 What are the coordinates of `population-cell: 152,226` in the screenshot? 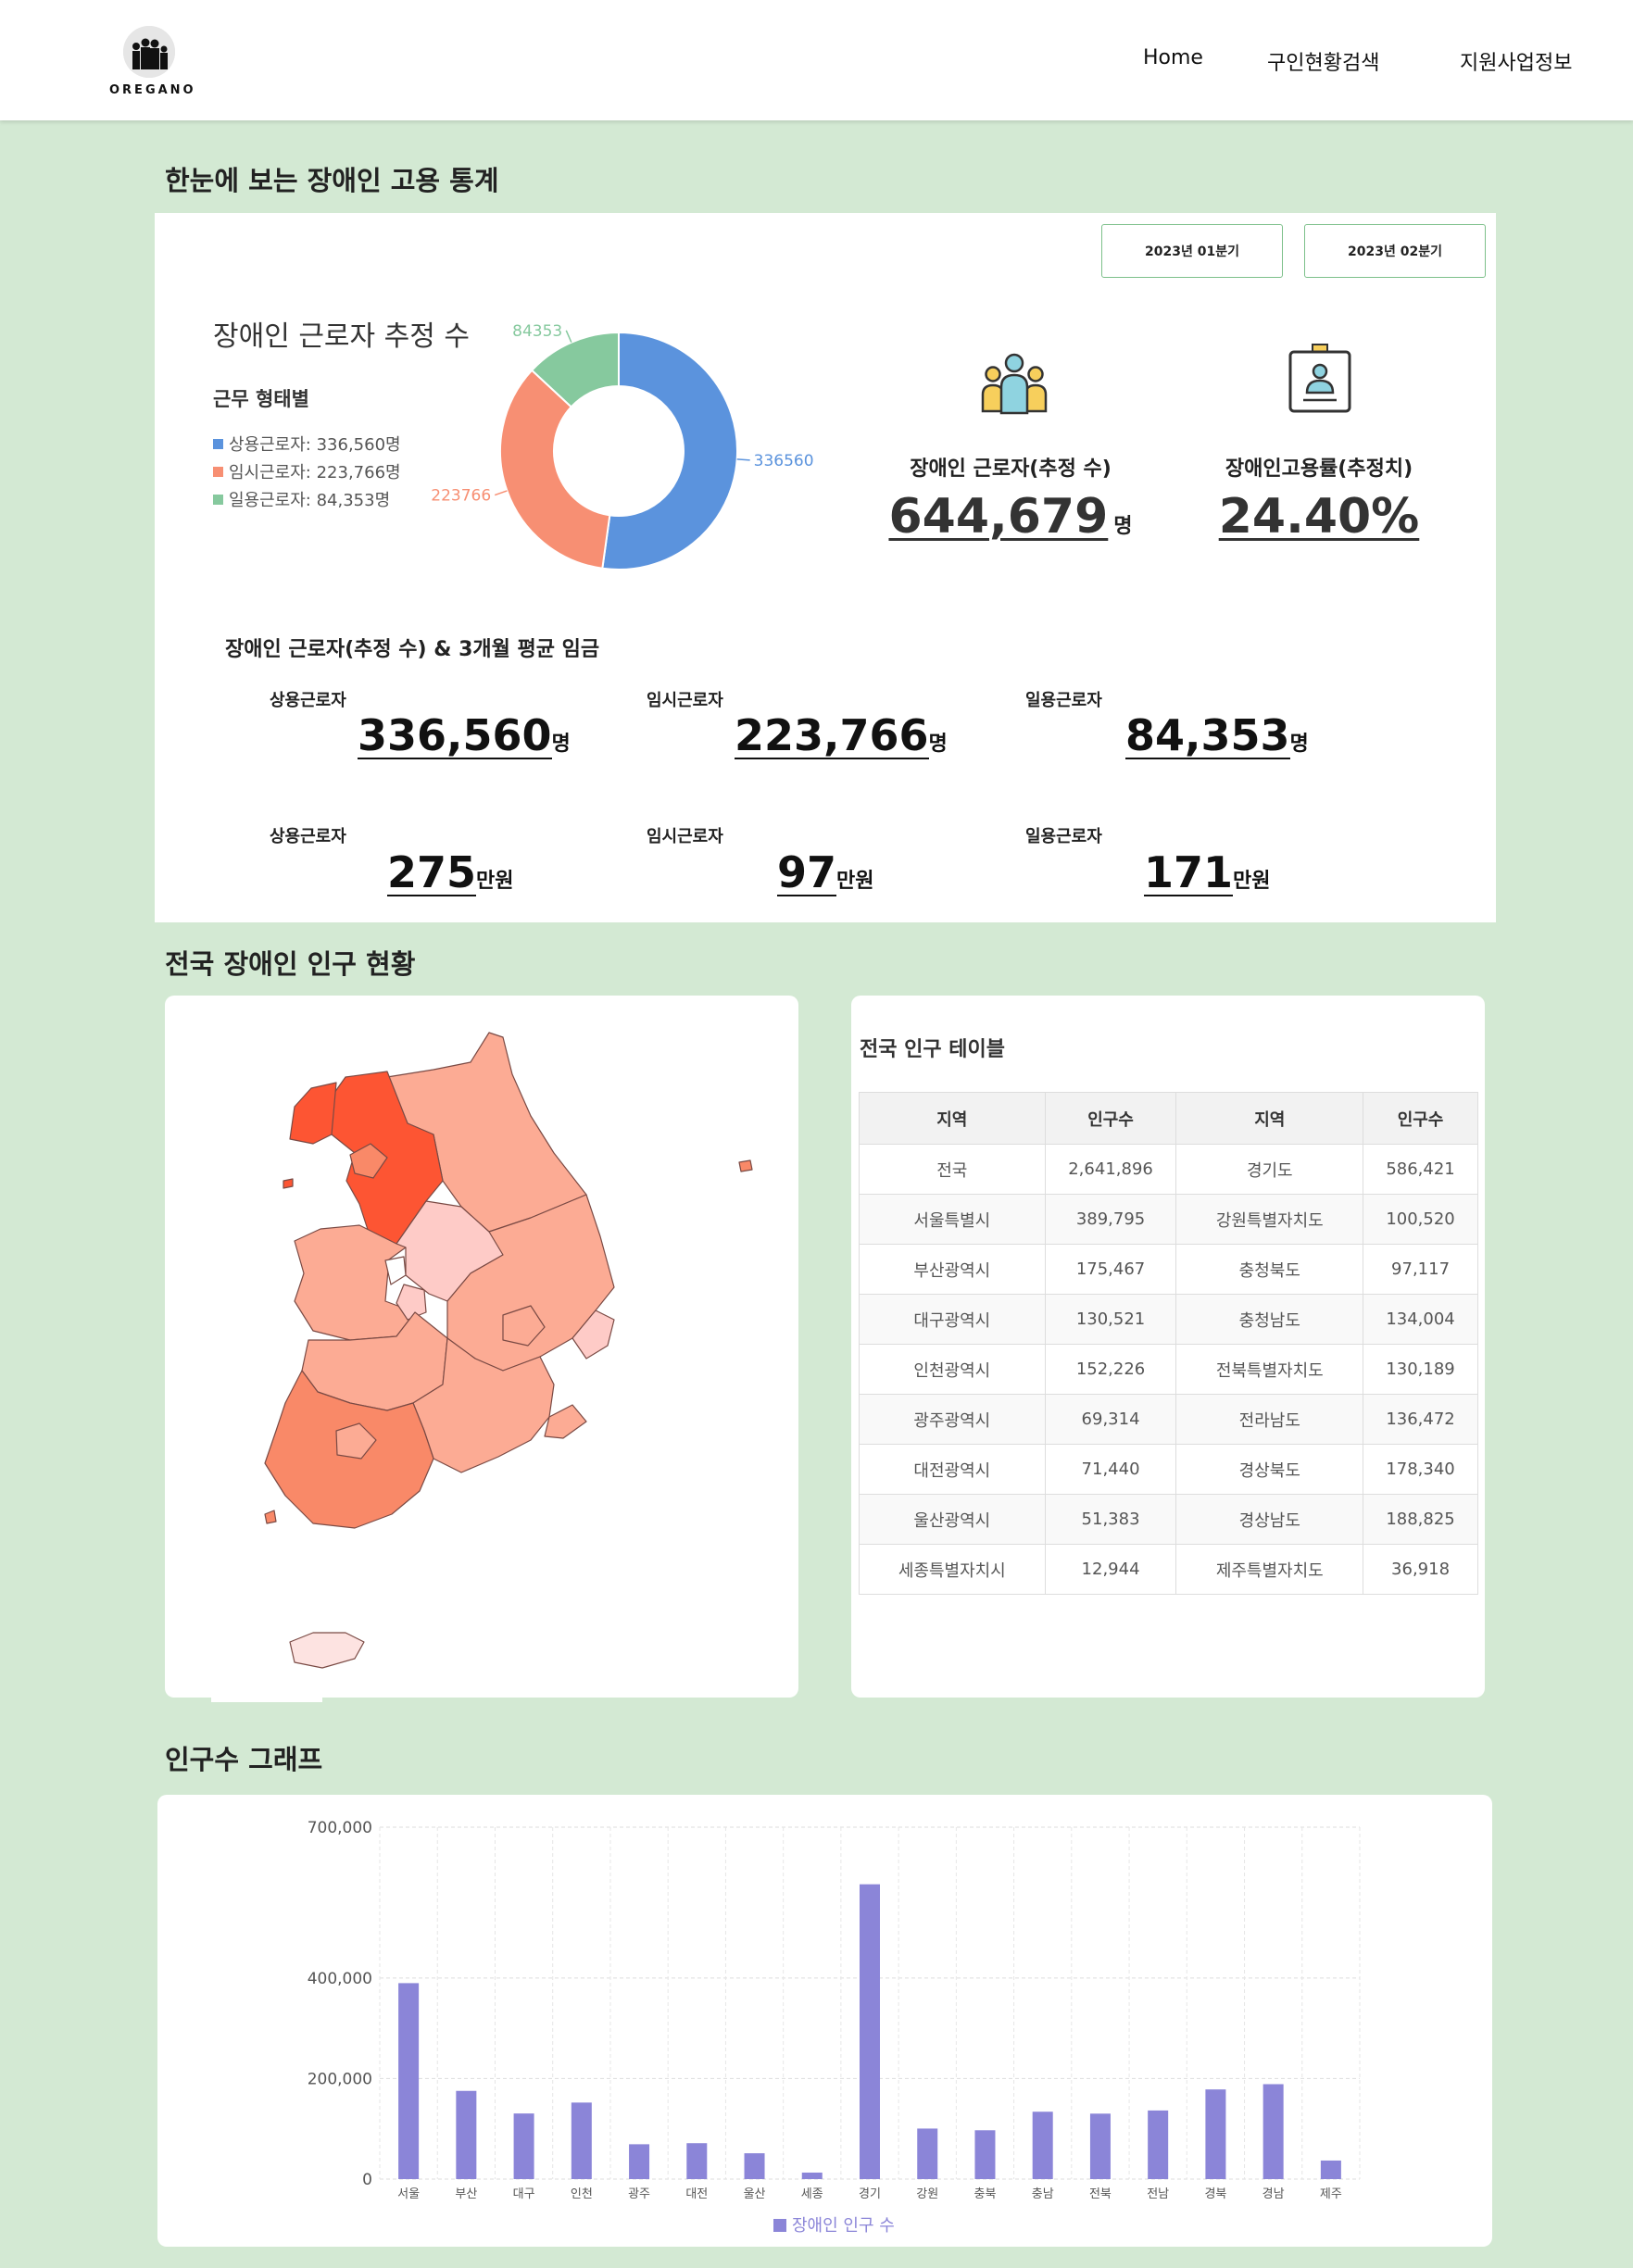 It's located at (1110, 1369).